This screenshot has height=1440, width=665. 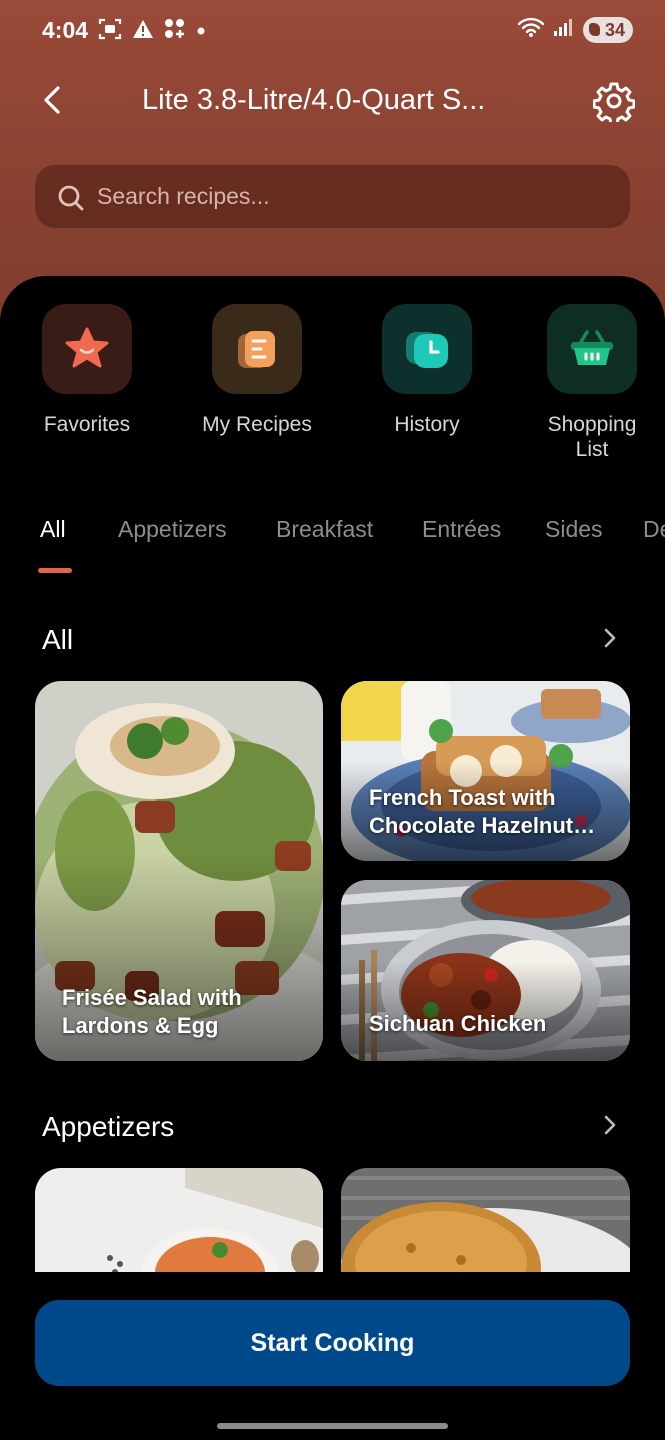 What do you see at coordinates (332, 31) in the screenshot?
I see `status-bar: 4:04 34` at bounding box center [332, 31].